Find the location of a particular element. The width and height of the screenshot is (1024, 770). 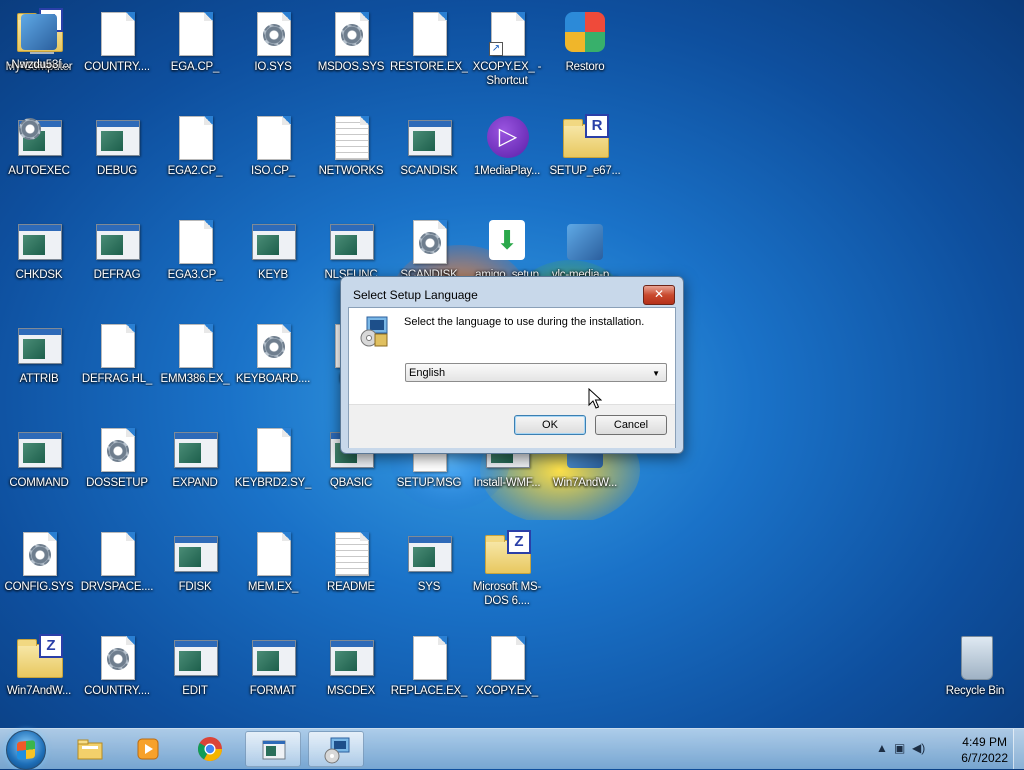

desktop-icon: EXPAND is located at coordinates (195, 466).